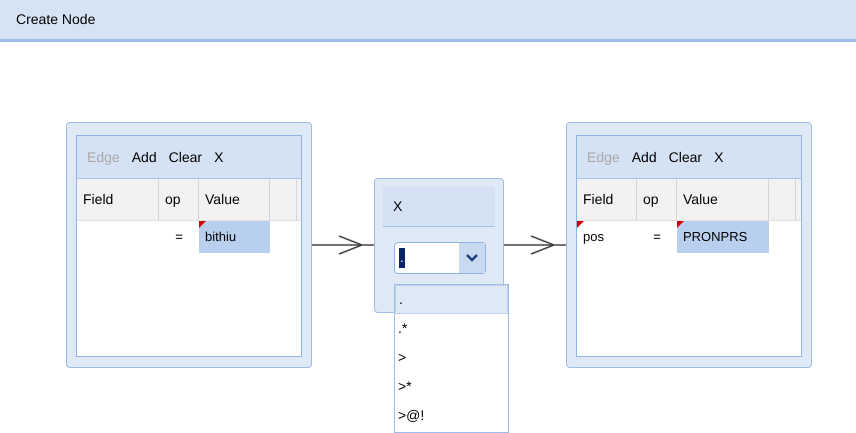 The width and height of the screenshot is (856, 433). Describe the element at coordinates (451, 386) in the screenshot. I see `dropdown-option: >*` at that location.